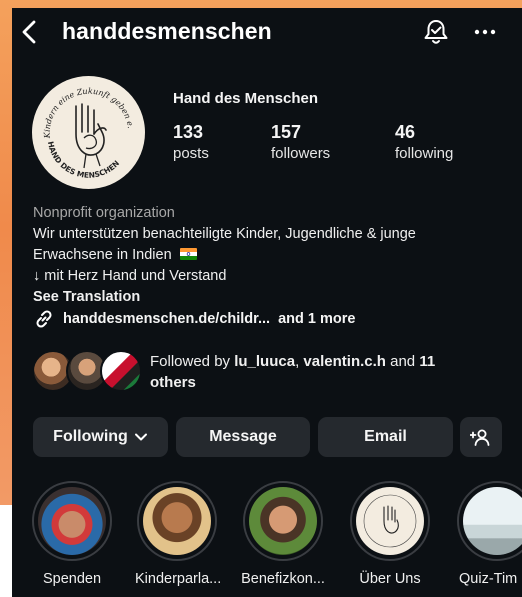  What do you see at coordinates (90, 436) in the screenshot?
I see `following-button-label: Following` at bounding box center [90, 436].